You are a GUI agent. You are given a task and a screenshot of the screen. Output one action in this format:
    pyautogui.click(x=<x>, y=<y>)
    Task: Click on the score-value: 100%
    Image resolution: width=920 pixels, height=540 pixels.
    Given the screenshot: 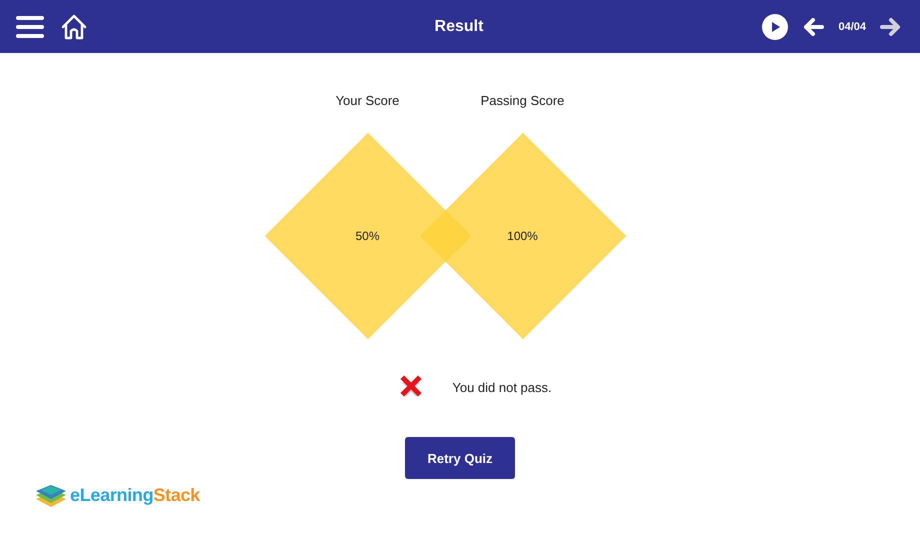 What is the action you would take?
    pyautogui.click(x=522, y=236)
    